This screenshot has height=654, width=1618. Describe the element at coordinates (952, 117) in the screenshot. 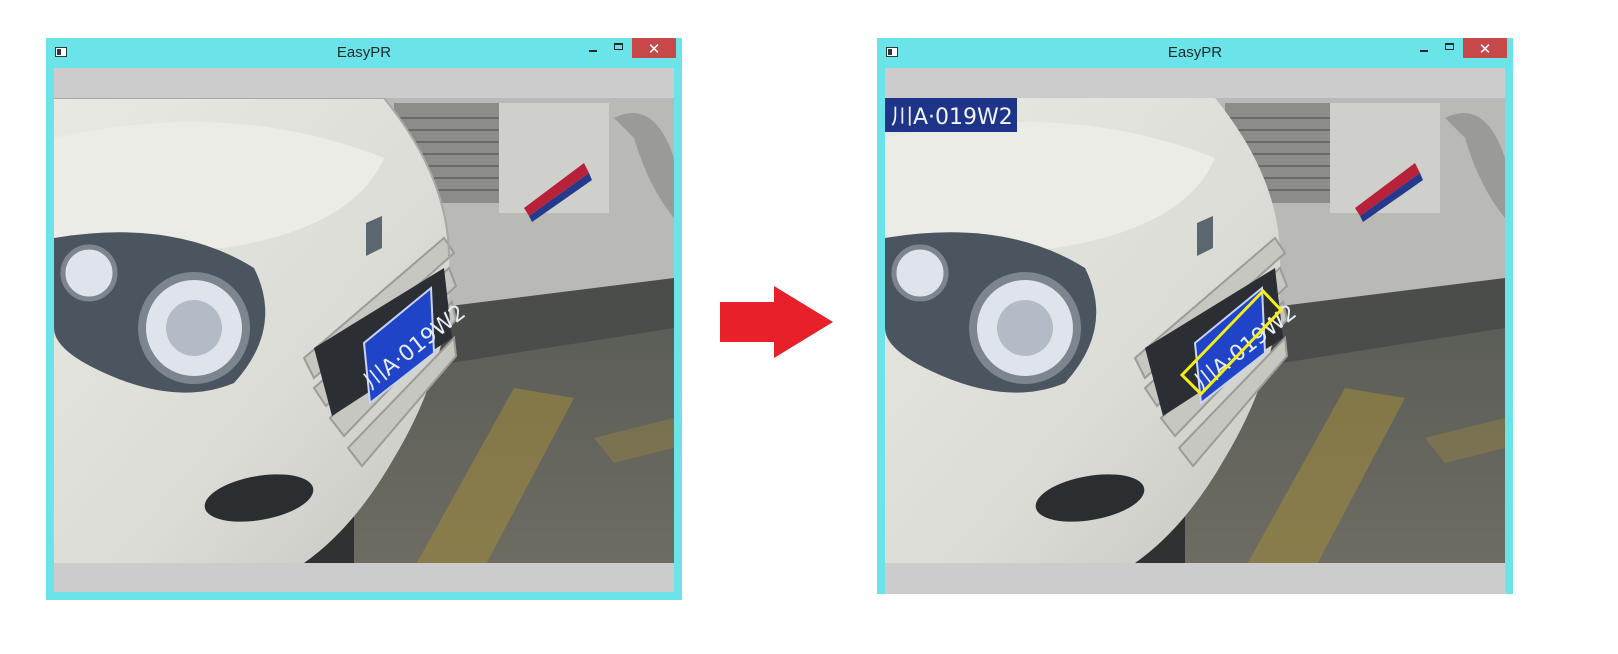

I see `recognized-plate-text: 川A·019W2` at that location.